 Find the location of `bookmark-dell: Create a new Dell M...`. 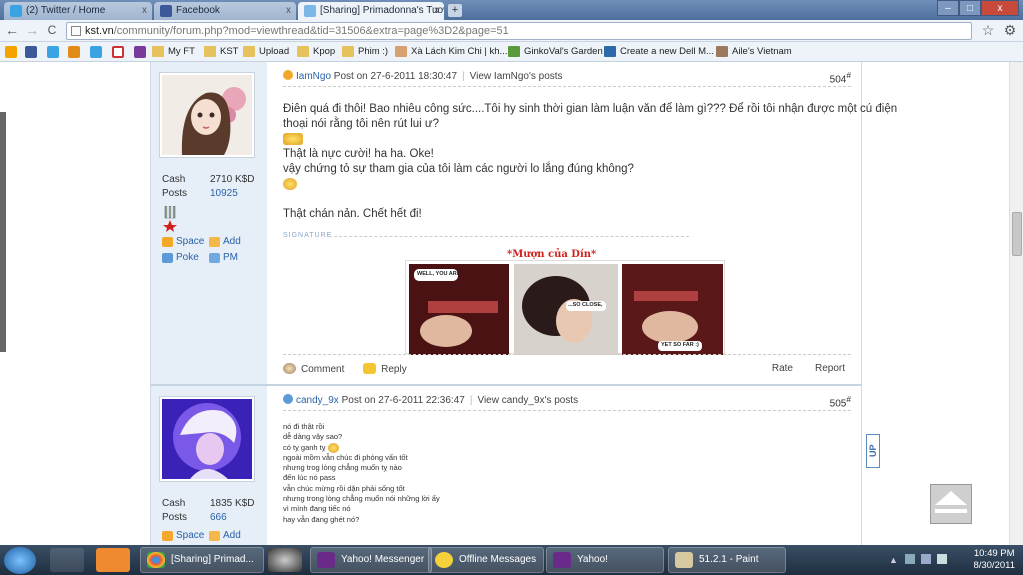

bookmark-dell: Create a new Dell M... is located at coordinates (659, 52).